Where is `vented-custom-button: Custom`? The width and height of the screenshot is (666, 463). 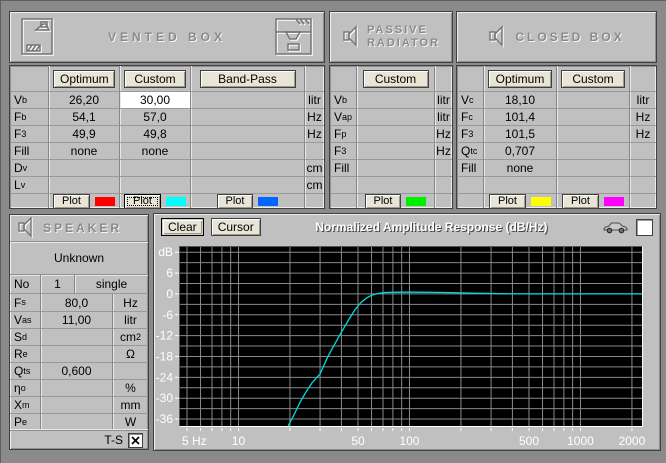 vented-custom-button: Custom is located at coordinates (155, 78).